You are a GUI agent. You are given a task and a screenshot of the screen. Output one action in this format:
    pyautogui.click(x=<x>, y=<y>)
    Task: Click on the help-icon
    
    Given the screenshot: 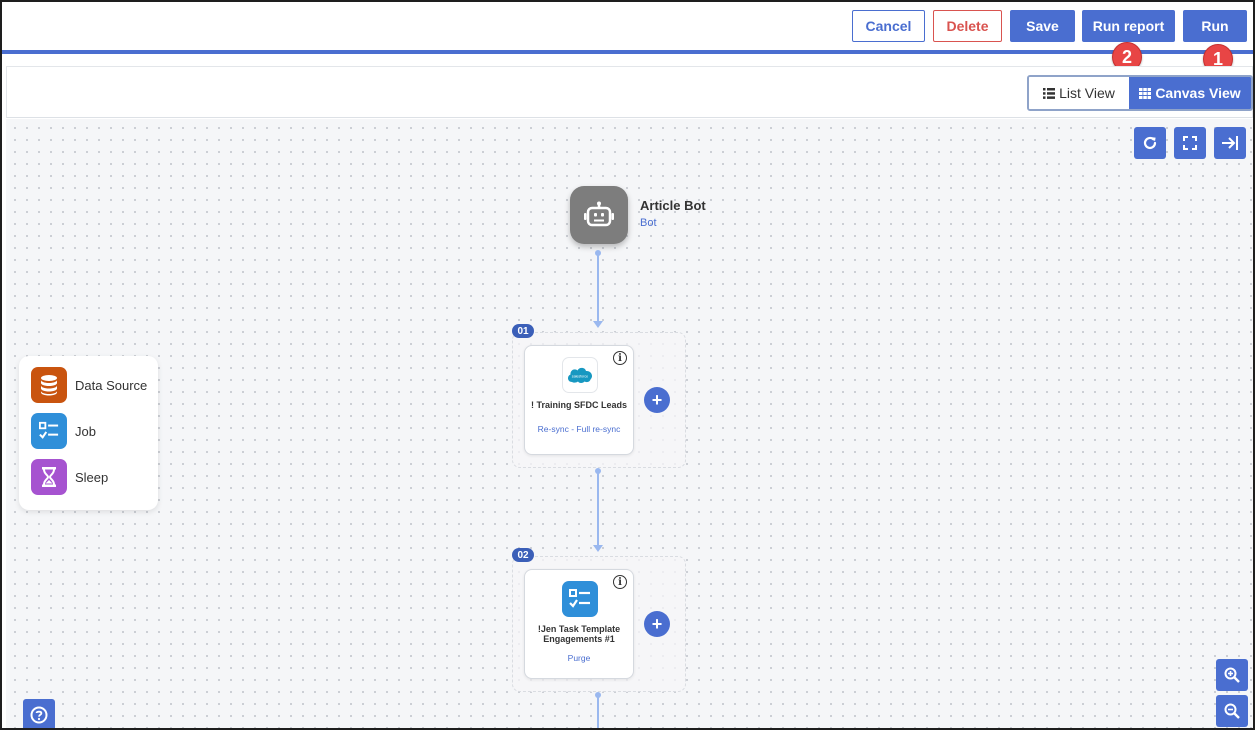 What is the action you would take?
    pyautogui.click(x=39, y=715)
    